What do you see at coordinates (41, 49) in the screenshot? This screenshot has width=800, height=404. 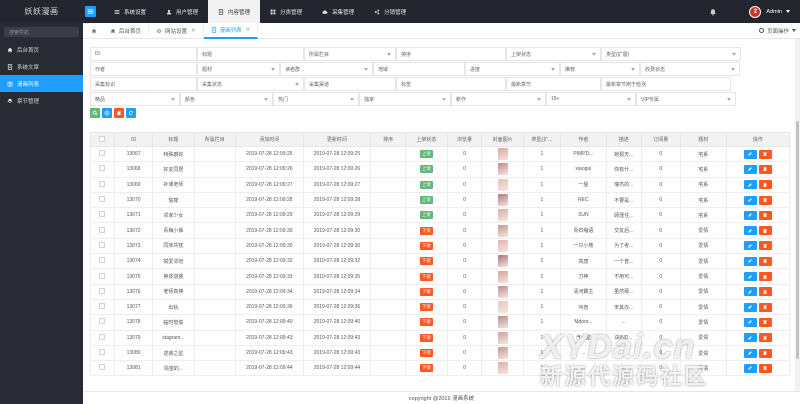 I see `sidebar-item-0: 后台首页` at bounding box center [41, 49].